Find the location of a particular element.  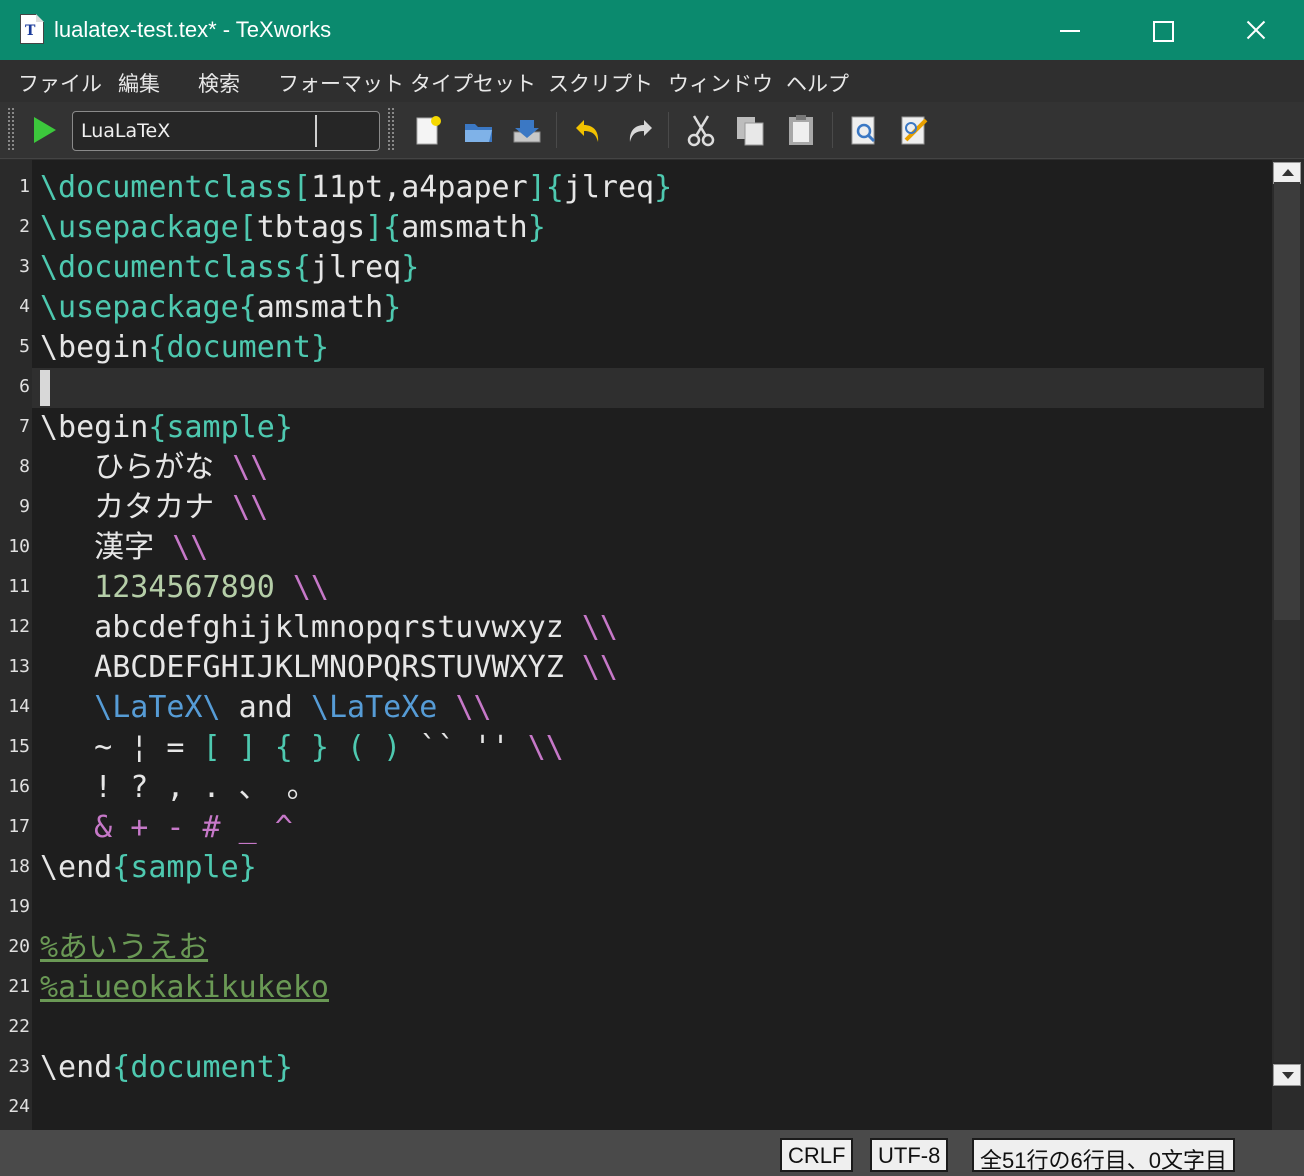

engine-select: LuaLaTeX is located at coordinates (226, 131).